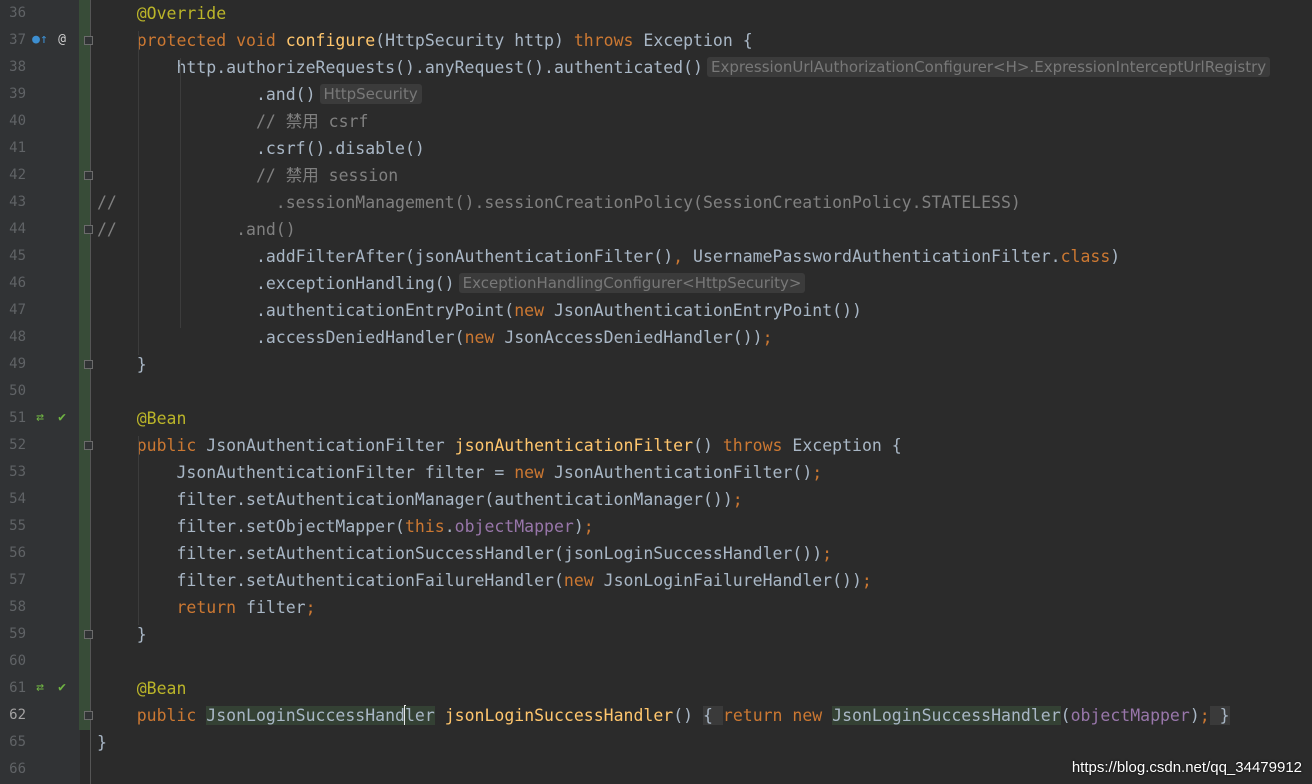 The height and width of the screenshot is (784, 1312). Describe the element at coordinates (17, 499) in the screenshot. I see `line-number: 54` at that location.